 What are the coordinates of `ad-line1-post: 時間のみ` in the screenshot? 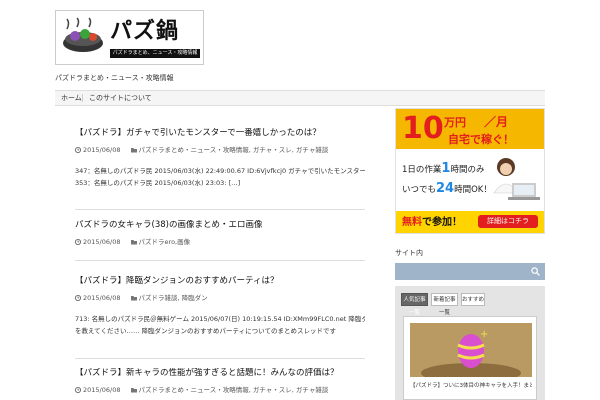 It's located at (467, 170).